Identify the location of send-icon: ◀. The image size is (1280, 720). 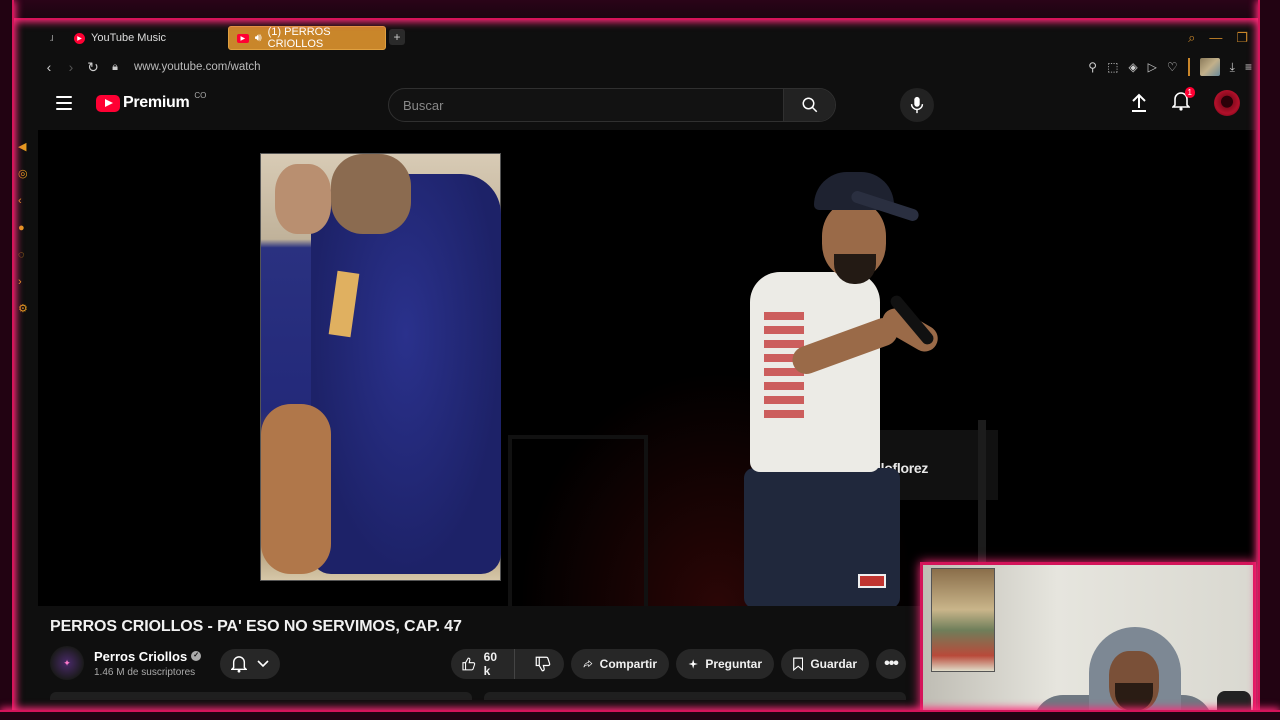
(23, 147).